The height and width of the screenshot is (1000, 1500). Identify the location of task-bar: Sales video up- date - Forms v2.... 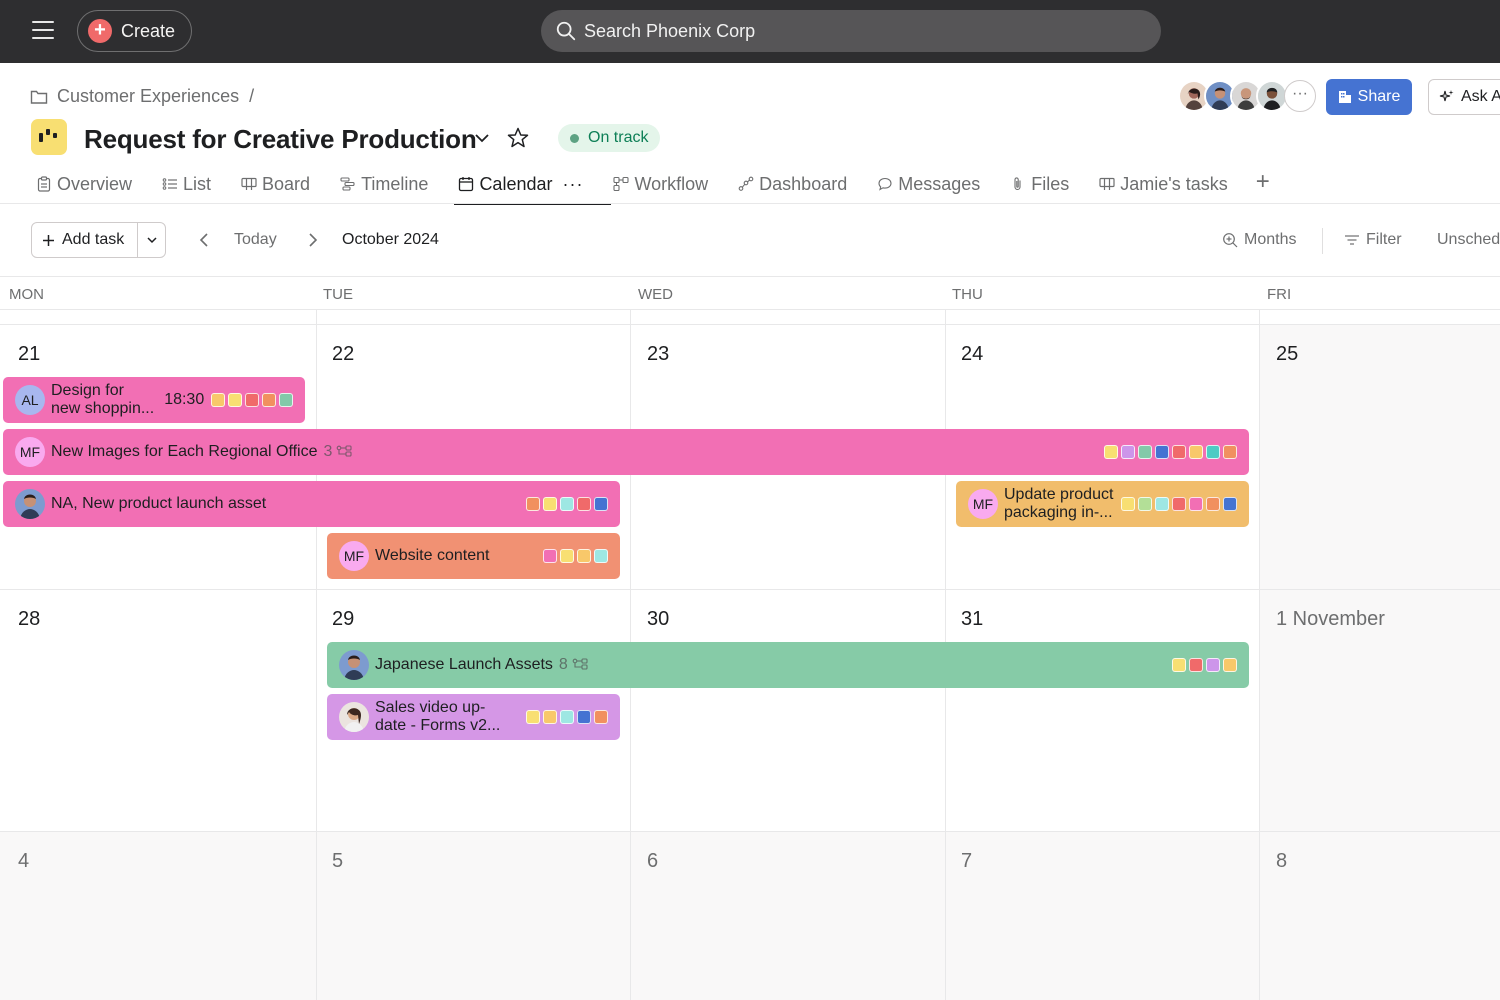
(473, 717).